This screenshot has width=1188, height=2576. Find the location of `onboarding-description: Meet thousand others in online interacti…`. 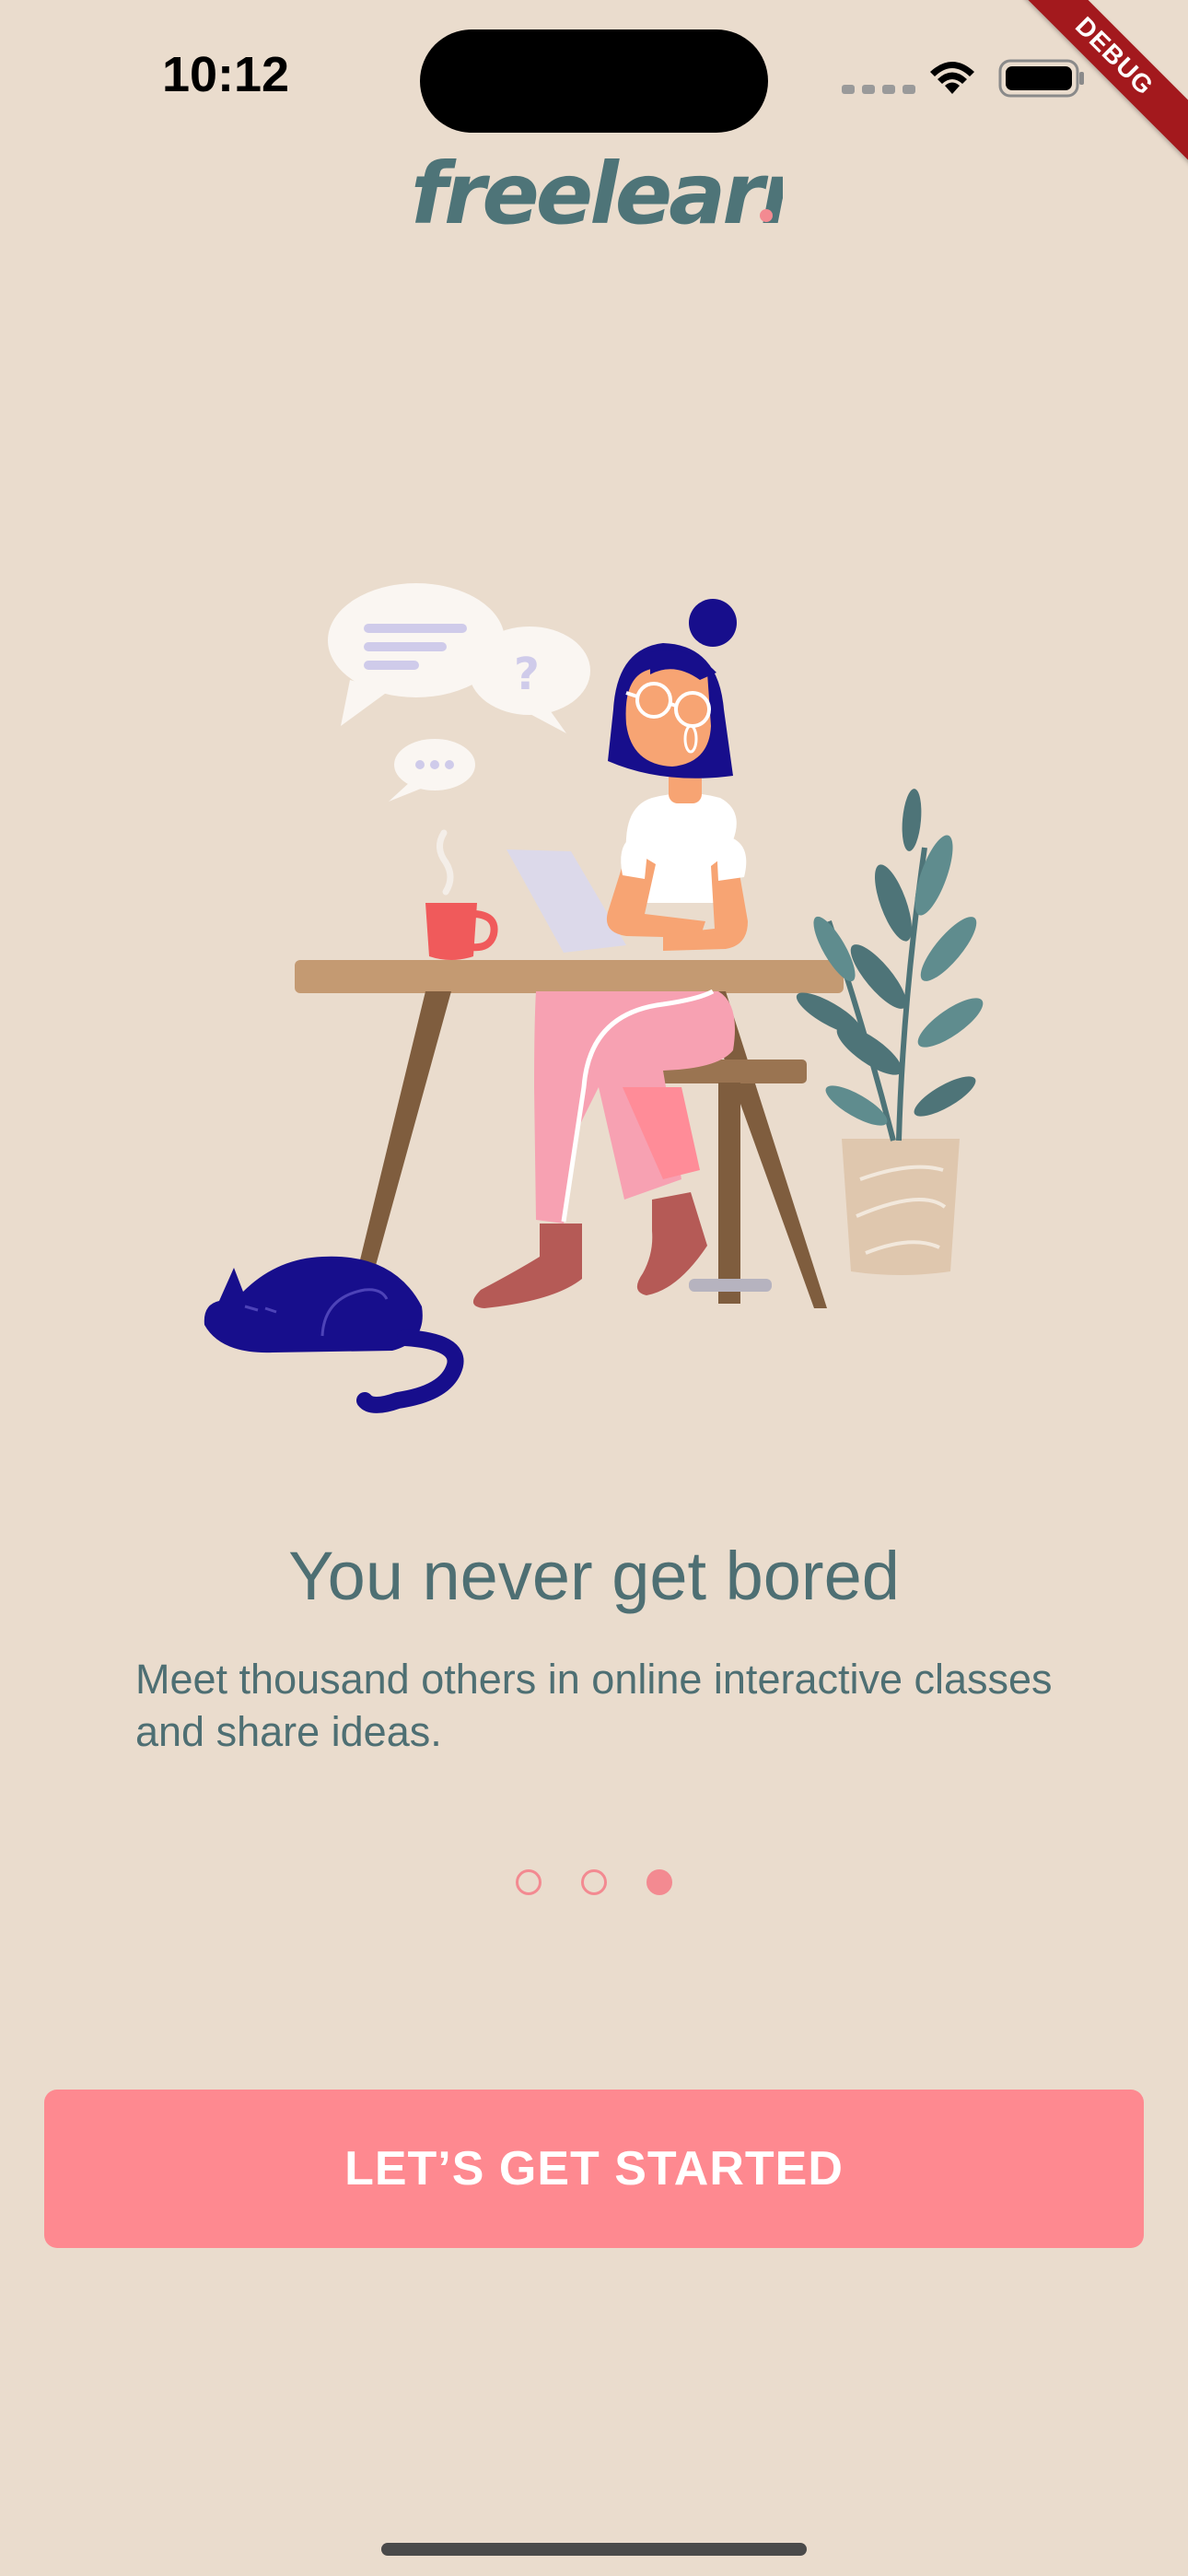

onboarding-description: Meet thousand others in online interacti… is located at coordinates (594, 1705).